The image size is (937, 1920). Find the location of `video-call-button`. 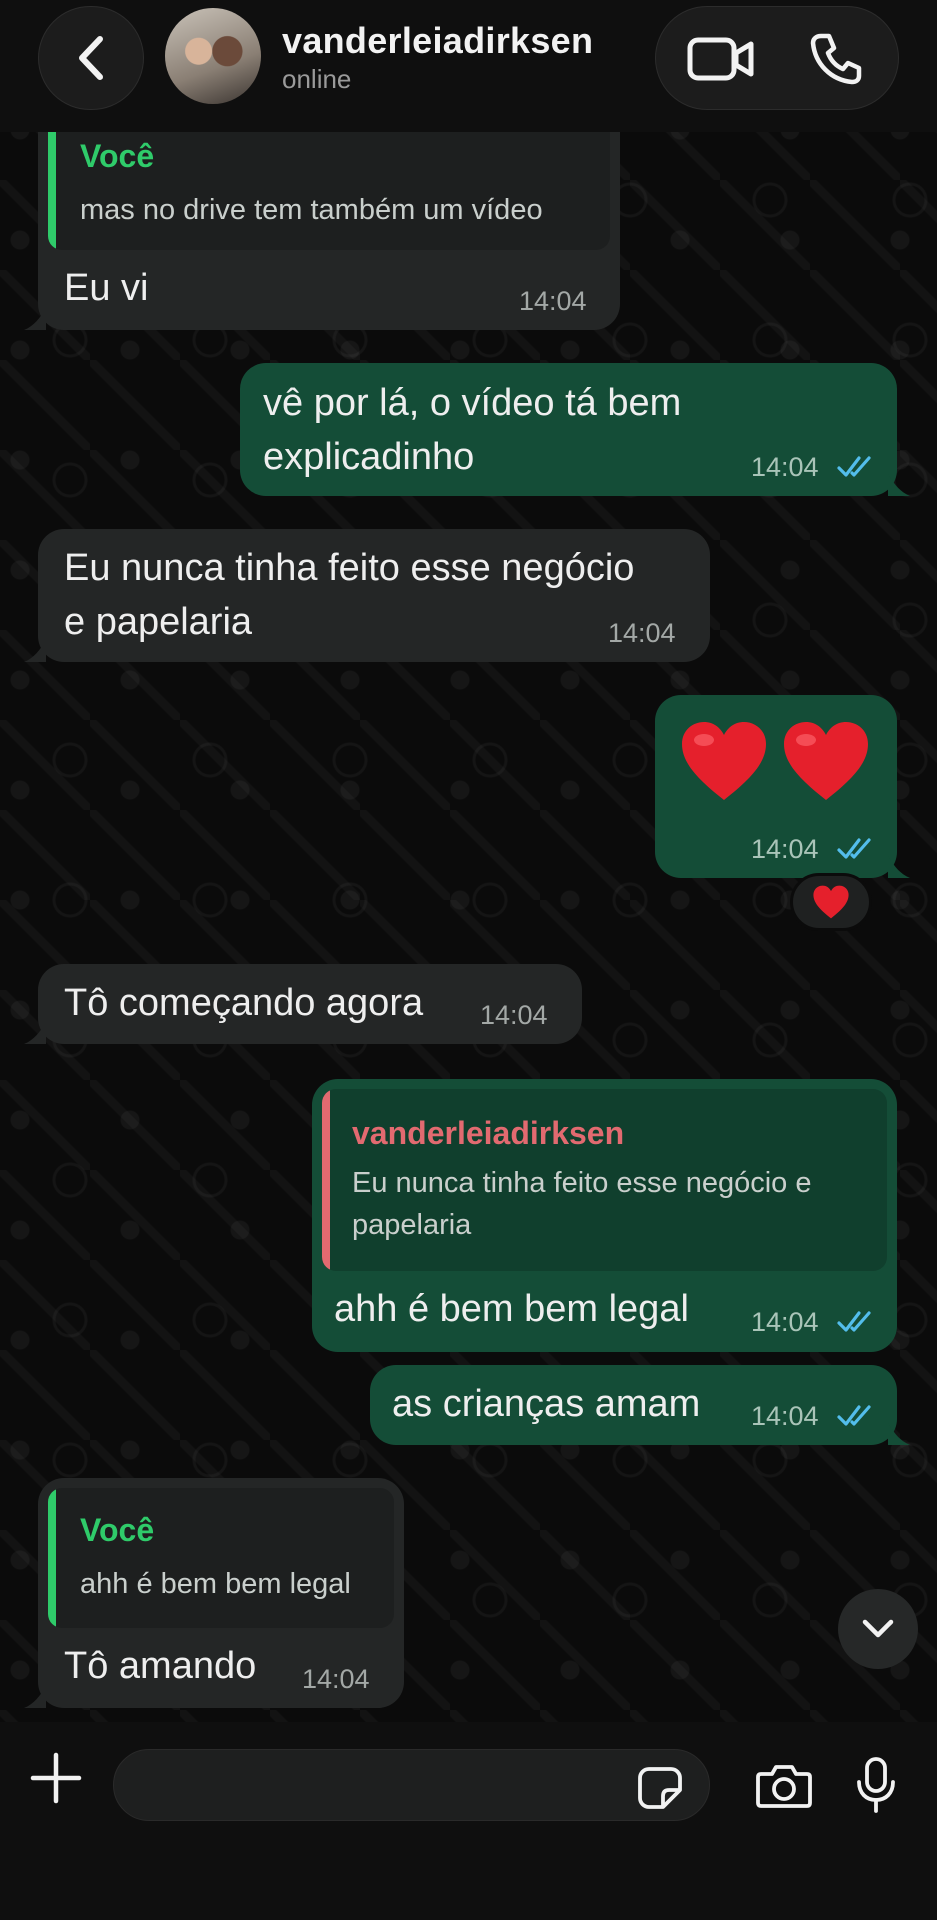

video-call-button is located at coordinates (721, 59).